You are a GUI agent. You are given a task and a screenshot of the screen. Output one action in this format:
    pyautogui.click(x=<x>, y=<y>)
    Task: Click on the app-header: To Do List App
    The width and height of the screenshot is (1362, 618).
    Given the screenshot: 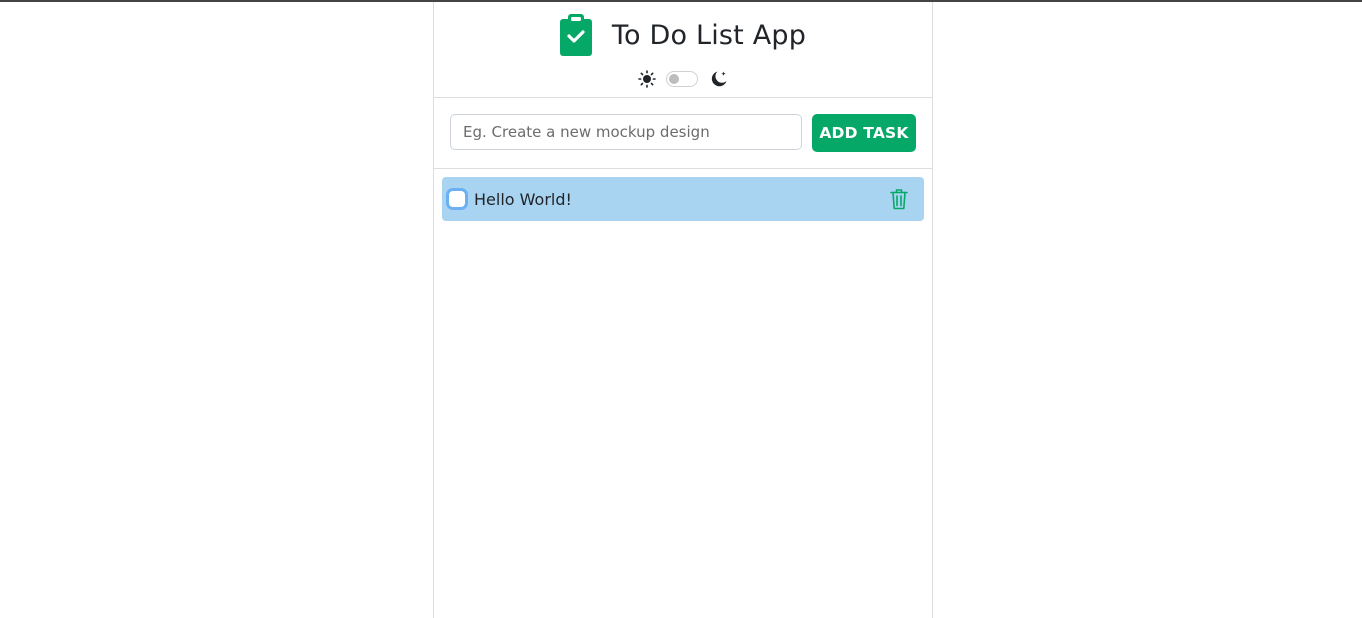 What is the action you would take?
    pyautogui.click(x=683, y=50)
    